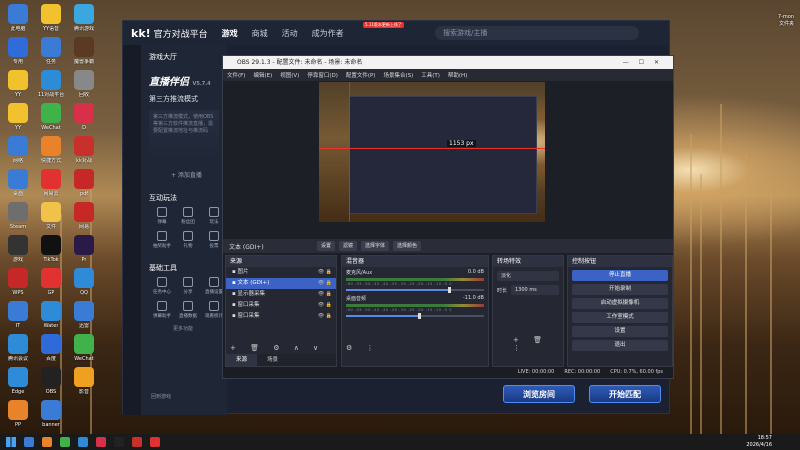 Image resolution: width=800 pixels, height=450 pixels. Describe the element at coordinates (260, 33) in the screenshot. I see `nav-store: 商城` at that location.